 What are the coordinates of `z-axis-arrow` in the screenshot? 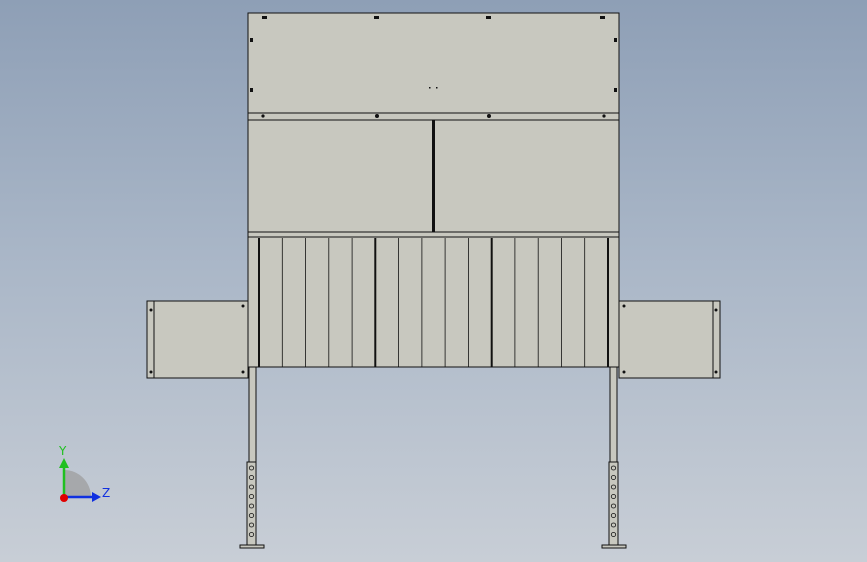 It's located at (96, 497).